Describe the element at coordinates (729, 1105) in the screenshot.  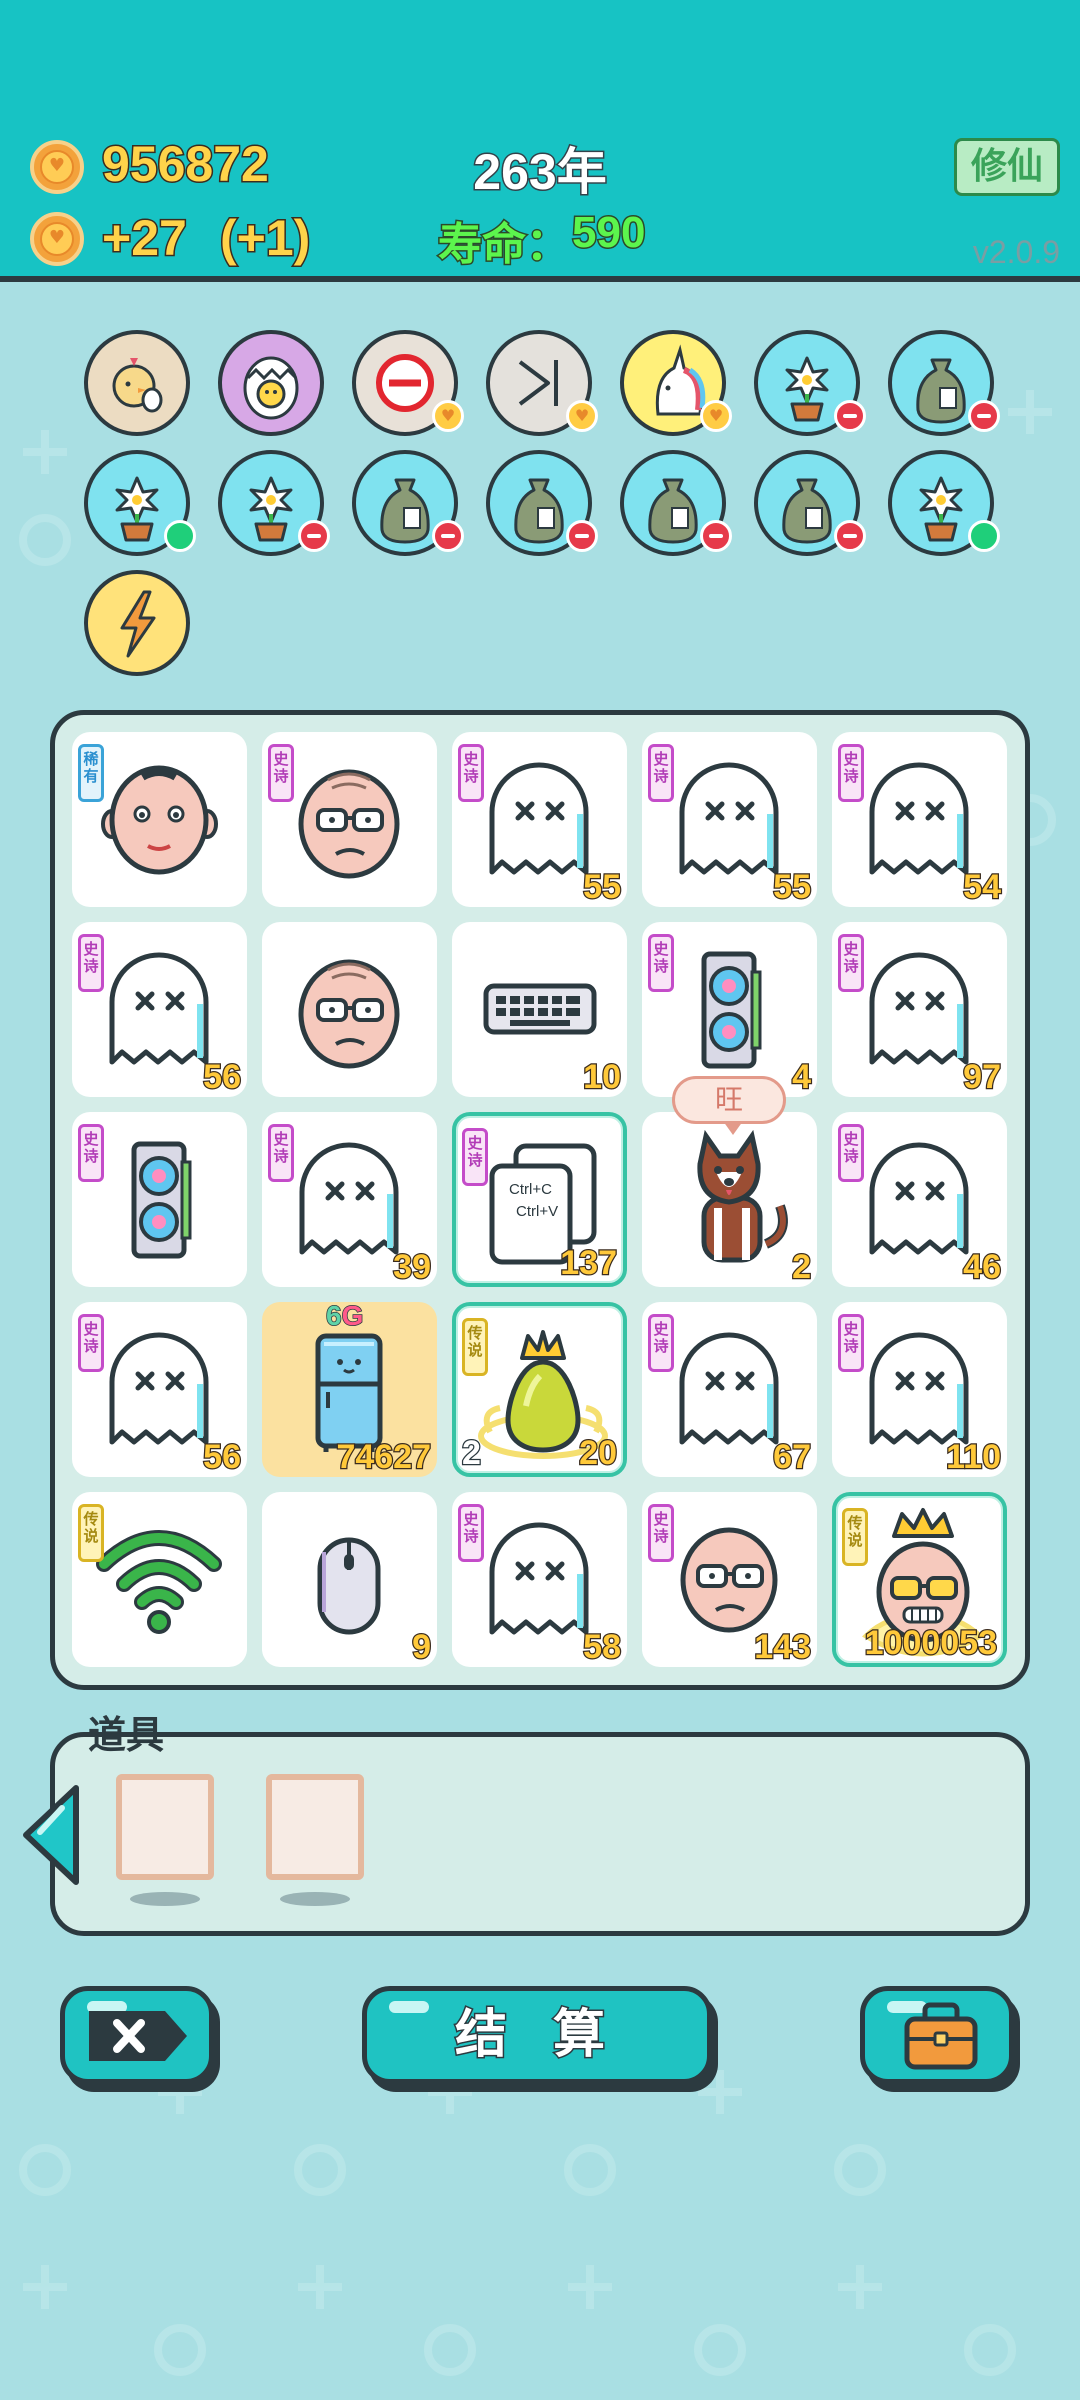
I see `dog-speech-bubble: 旺` at that location.